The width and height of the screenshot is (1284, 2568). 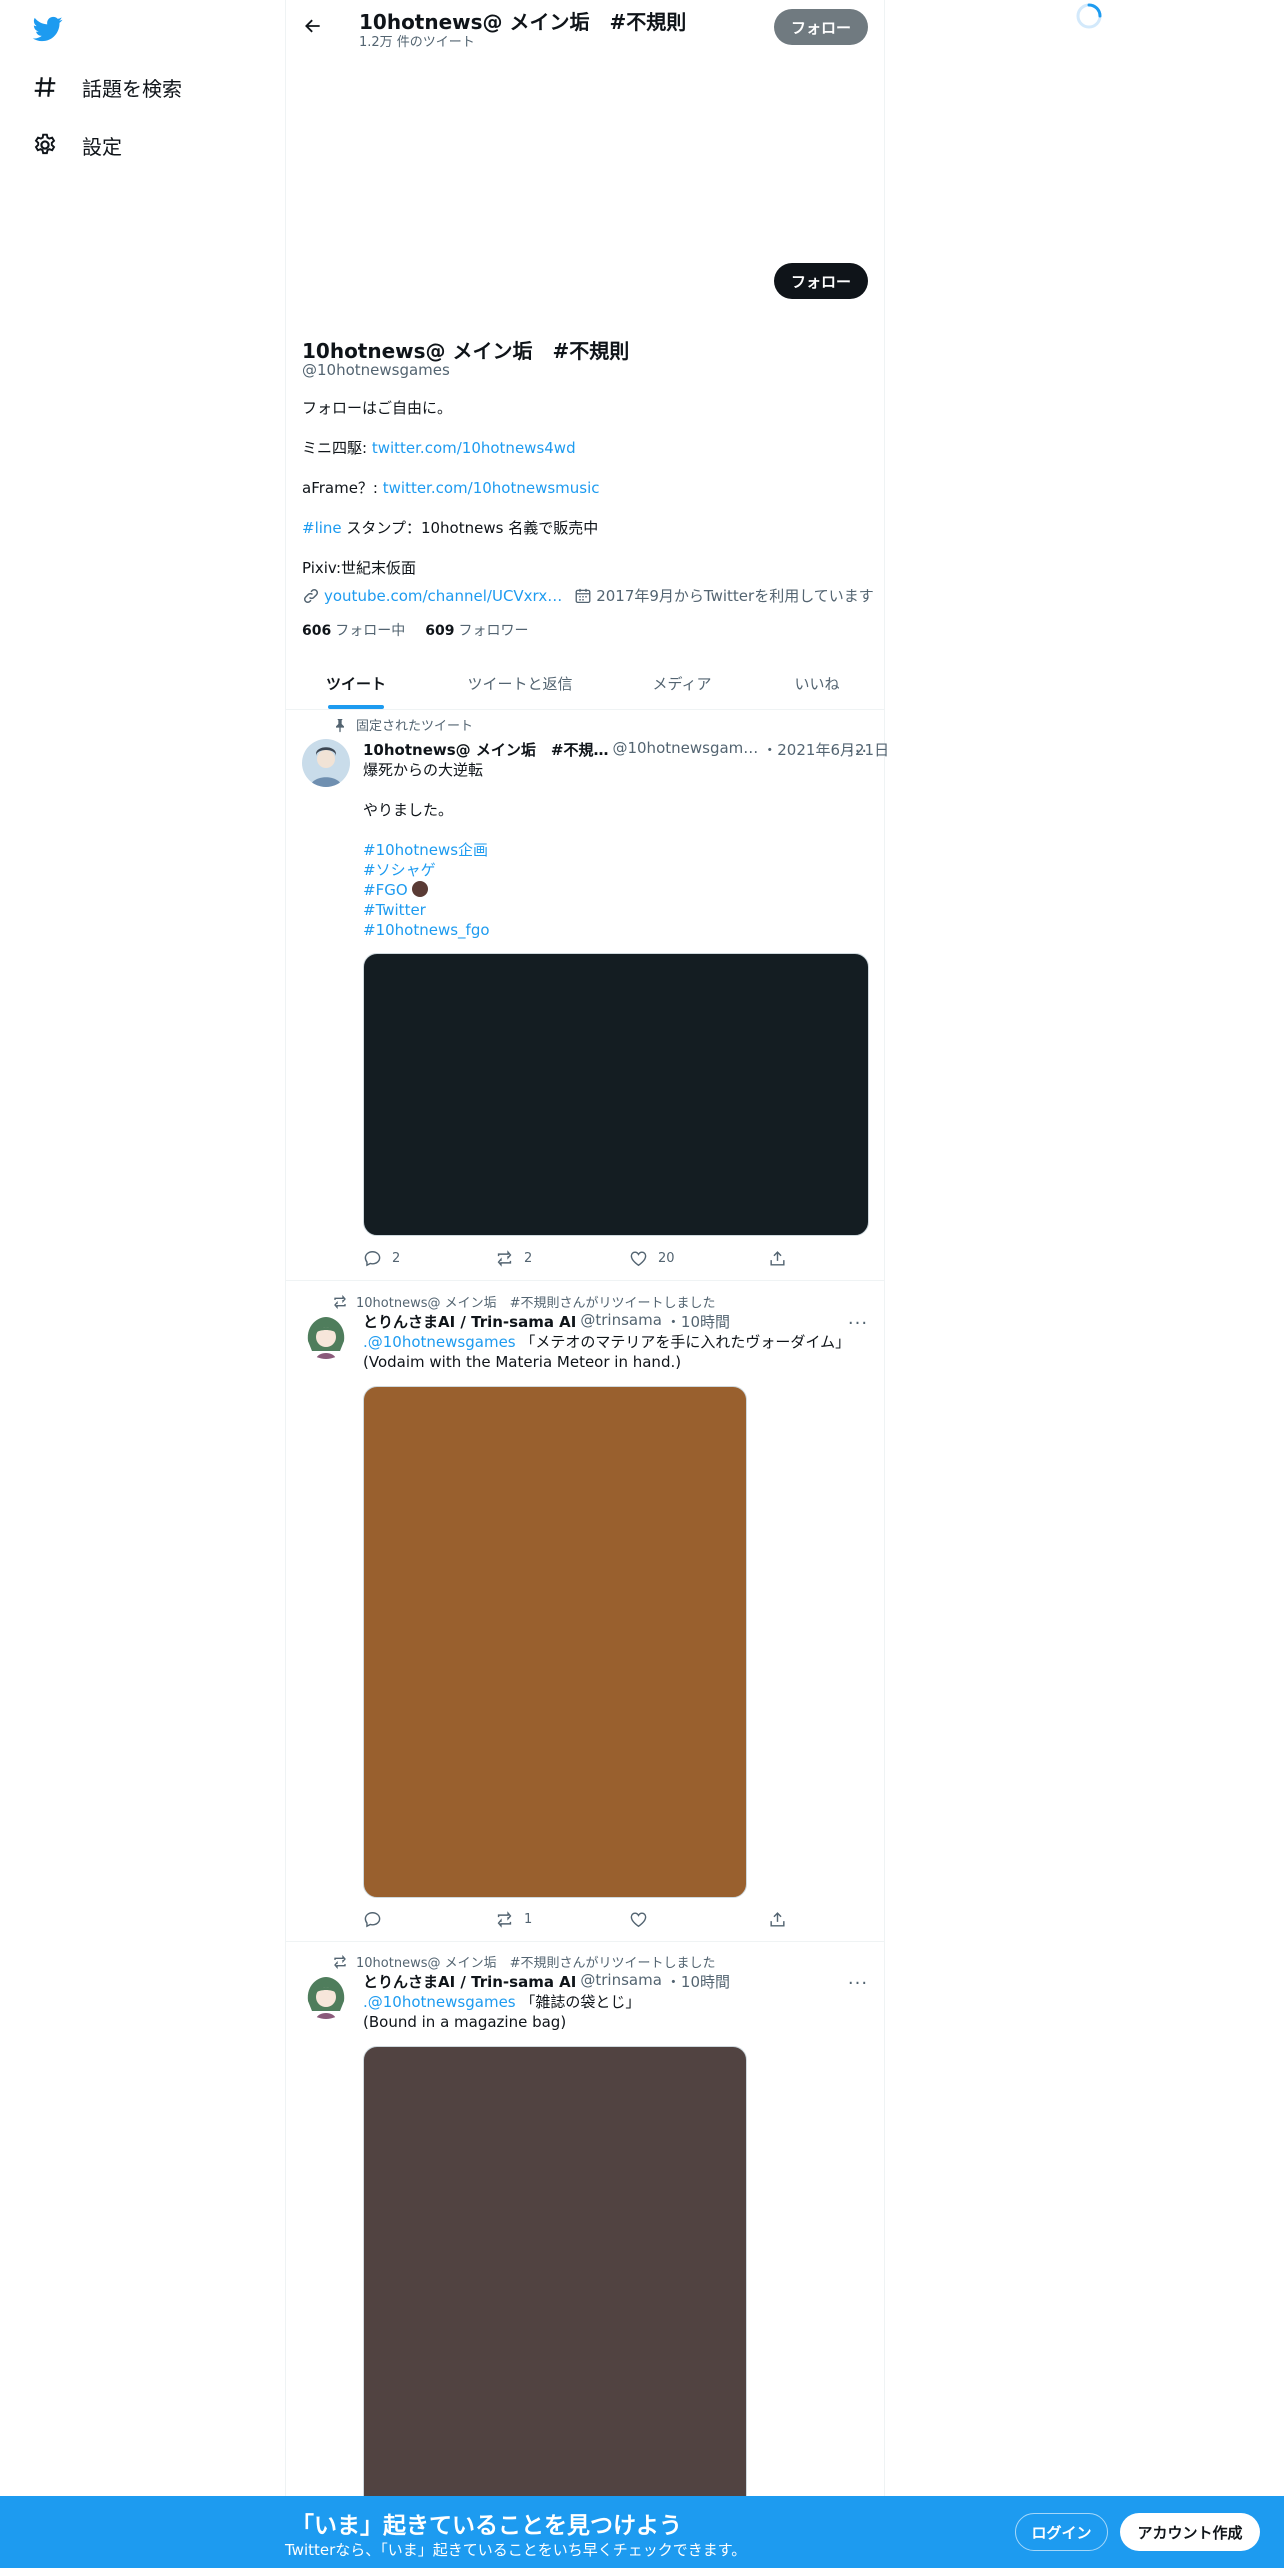 I want to click on tweet-text-line: (Bound in a magazine bag), so click(x=465, y=2022).